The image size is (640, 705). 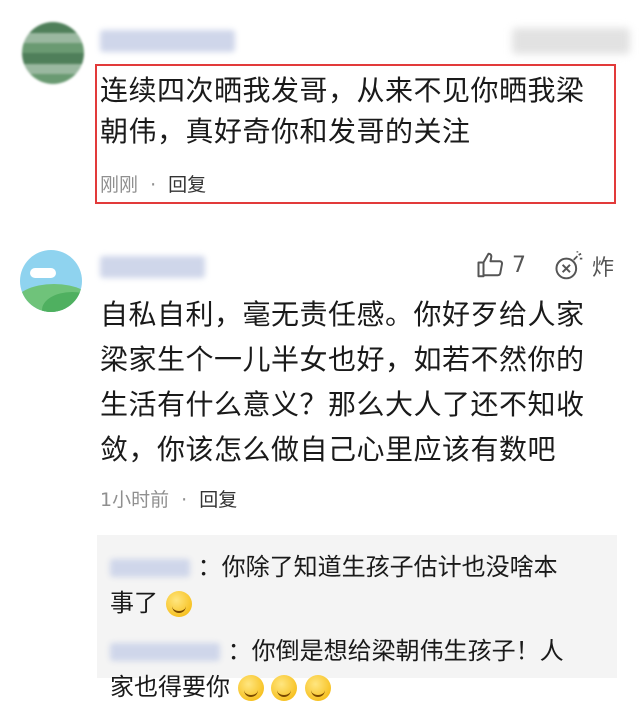 What do you see at coordinates (342, 90) in the screenshot?
I see `comment-line: 连续四次晒我发哥，从来不见你晒我梁` at bounding box center [342, 90].